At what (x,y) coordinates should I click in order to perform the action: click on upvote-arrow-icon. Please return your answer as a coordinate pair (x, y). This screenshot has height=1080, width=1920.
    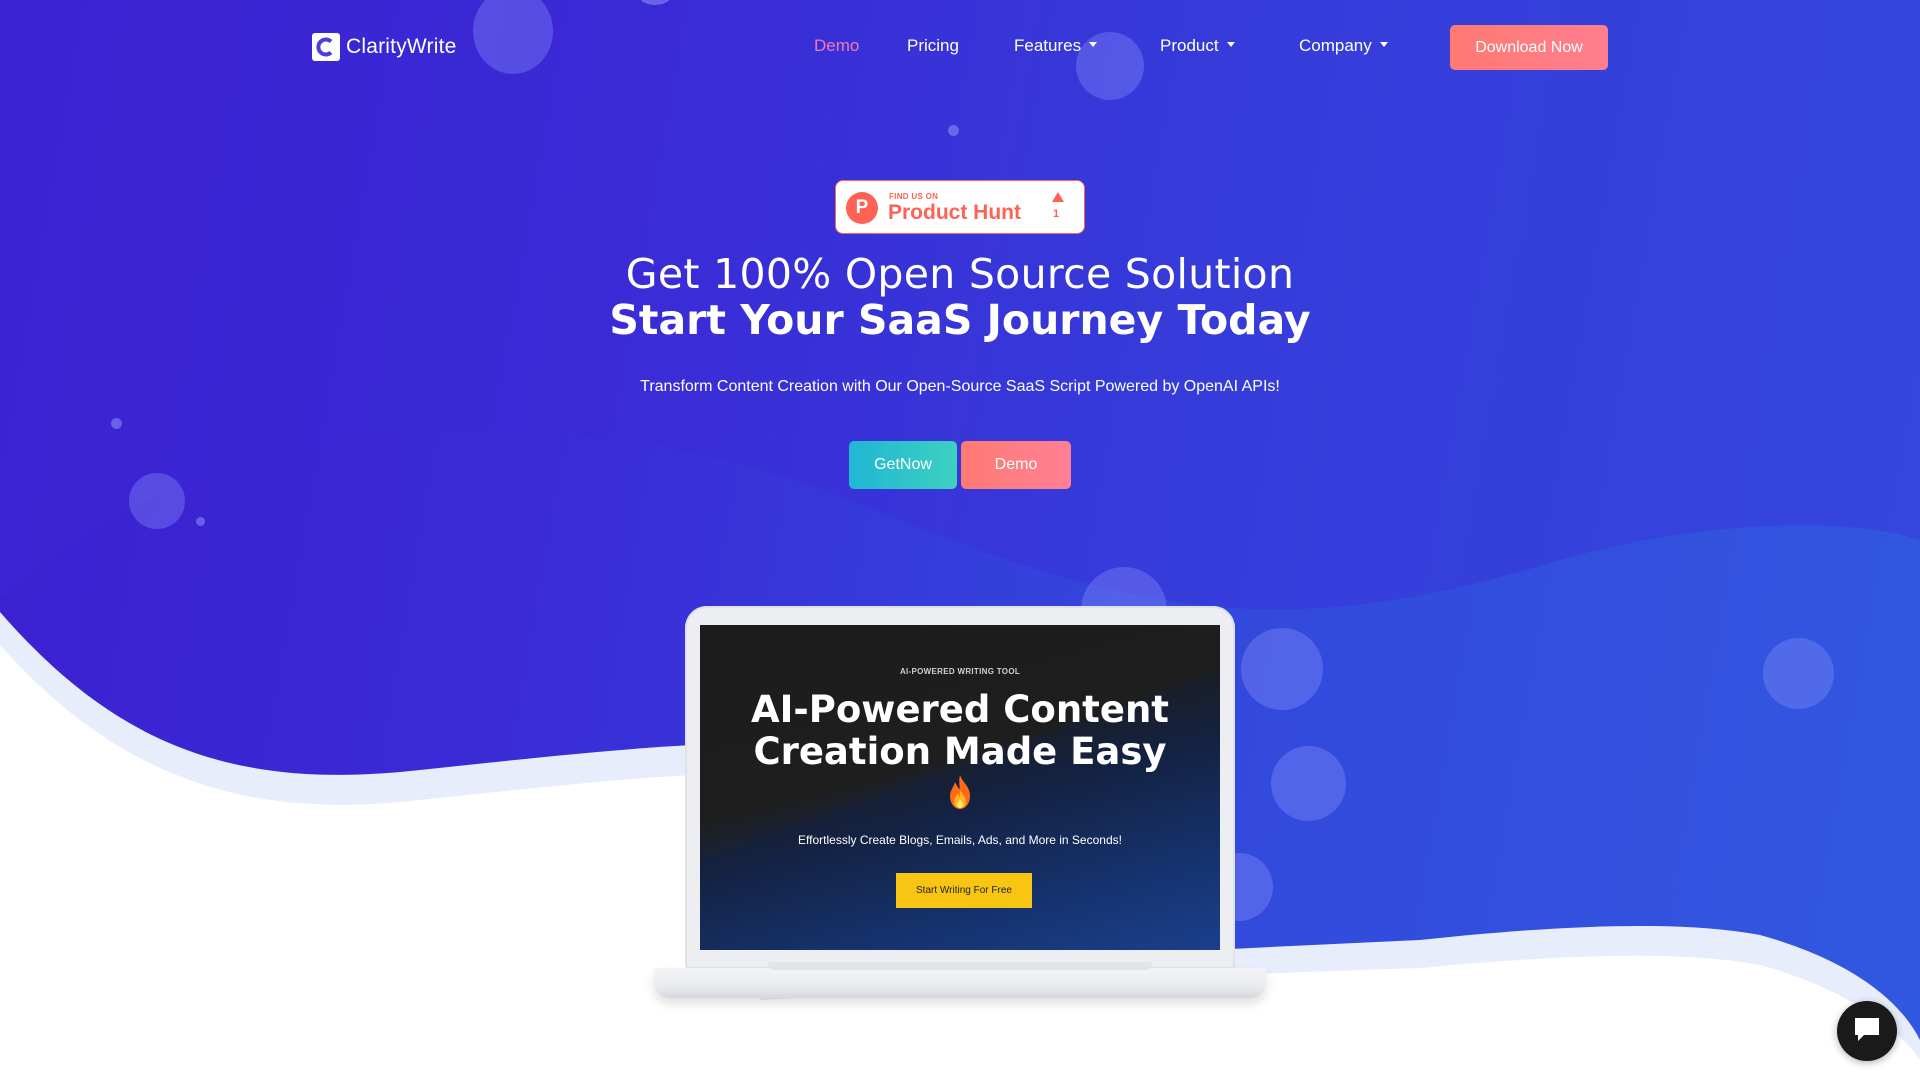
    Looking at the image, I should click on (1058, 197).